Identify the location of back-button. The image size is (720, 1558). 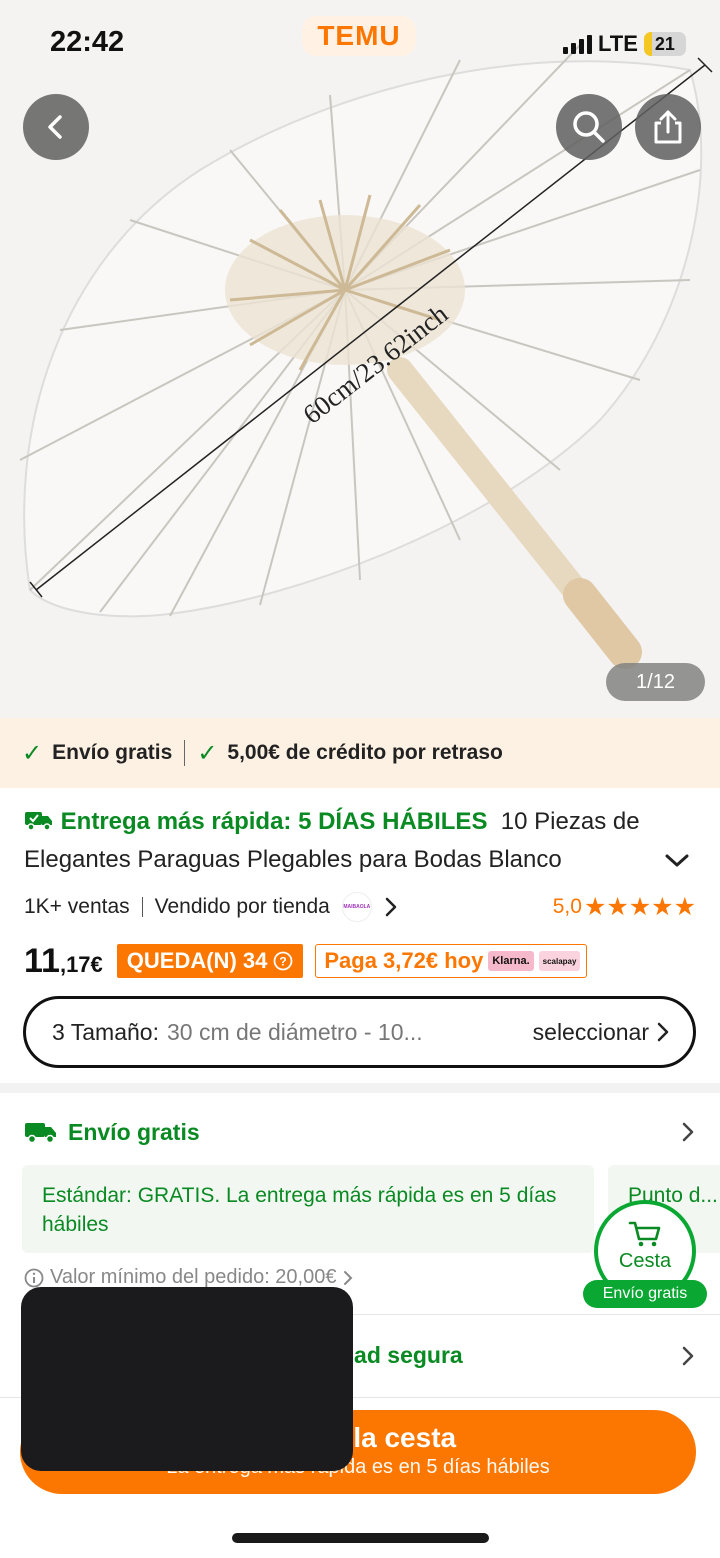
(56, 127).